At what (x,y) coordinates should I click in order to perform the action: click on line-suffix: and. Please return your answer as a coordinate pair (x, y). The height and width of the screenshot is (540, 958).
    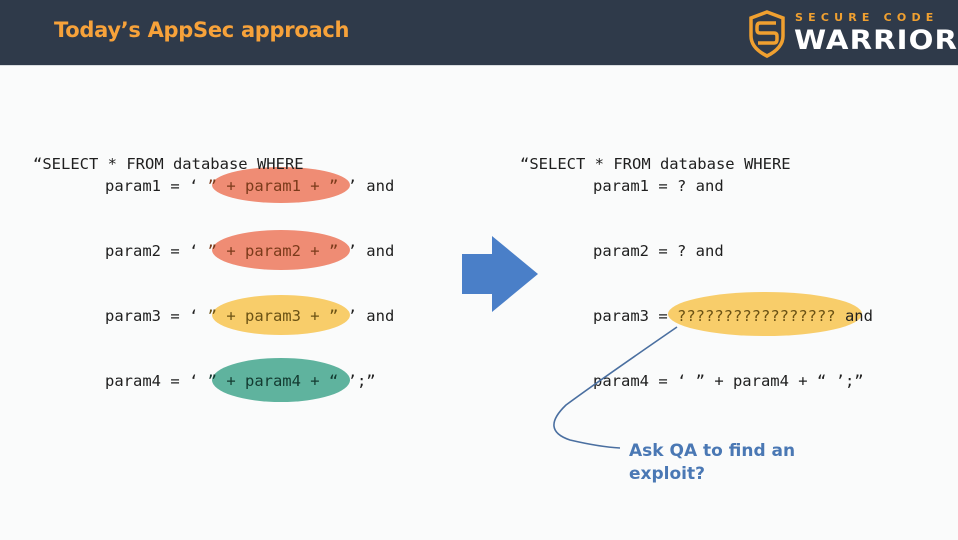
    Looking at the image, I should click on (854, 316).